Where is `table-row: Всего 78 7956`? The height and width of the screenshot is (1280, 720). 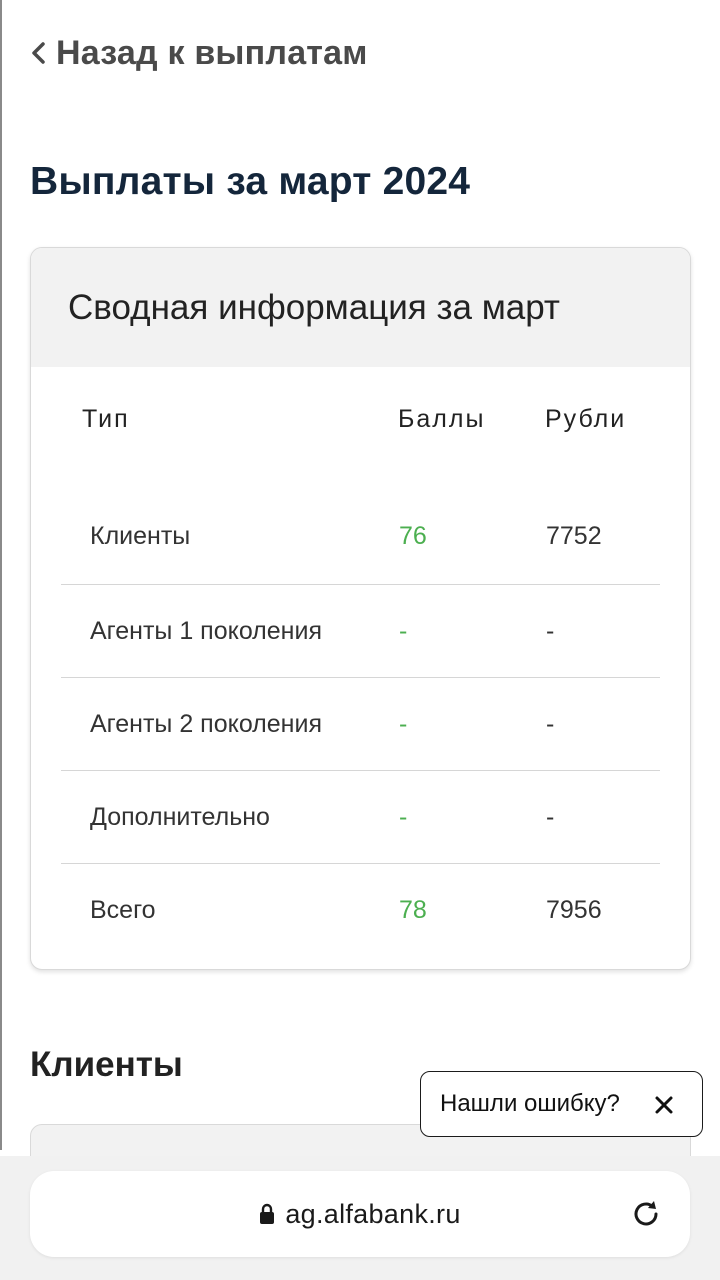
table-row: Всего 78 7956 is located at coordinates (360, 909).